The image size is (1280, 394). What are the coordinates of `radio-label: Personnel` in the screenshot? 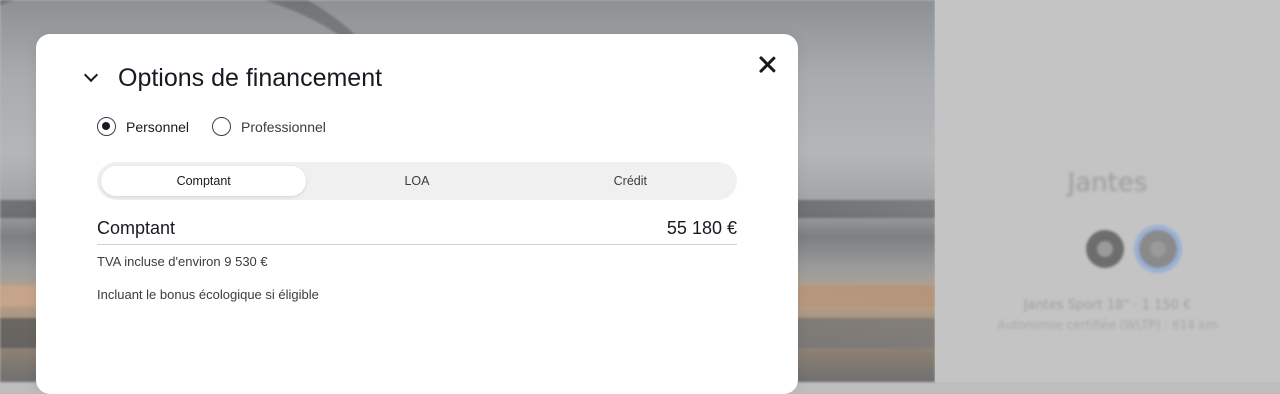 It's located at (158, 126).